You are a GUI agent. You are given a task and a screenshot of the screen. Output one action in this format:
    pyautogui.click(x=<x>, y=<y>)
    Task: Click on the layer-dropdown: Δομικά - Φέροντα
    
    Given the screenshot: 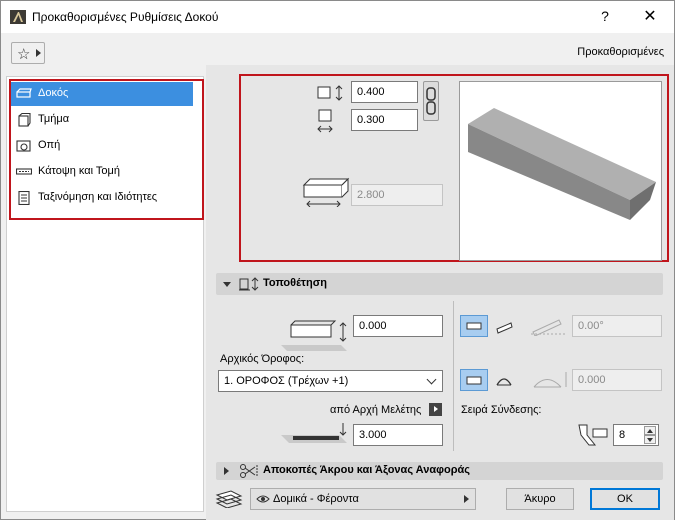 What is the action you would take?
    pyautogui.click(x=363, y=499)
    